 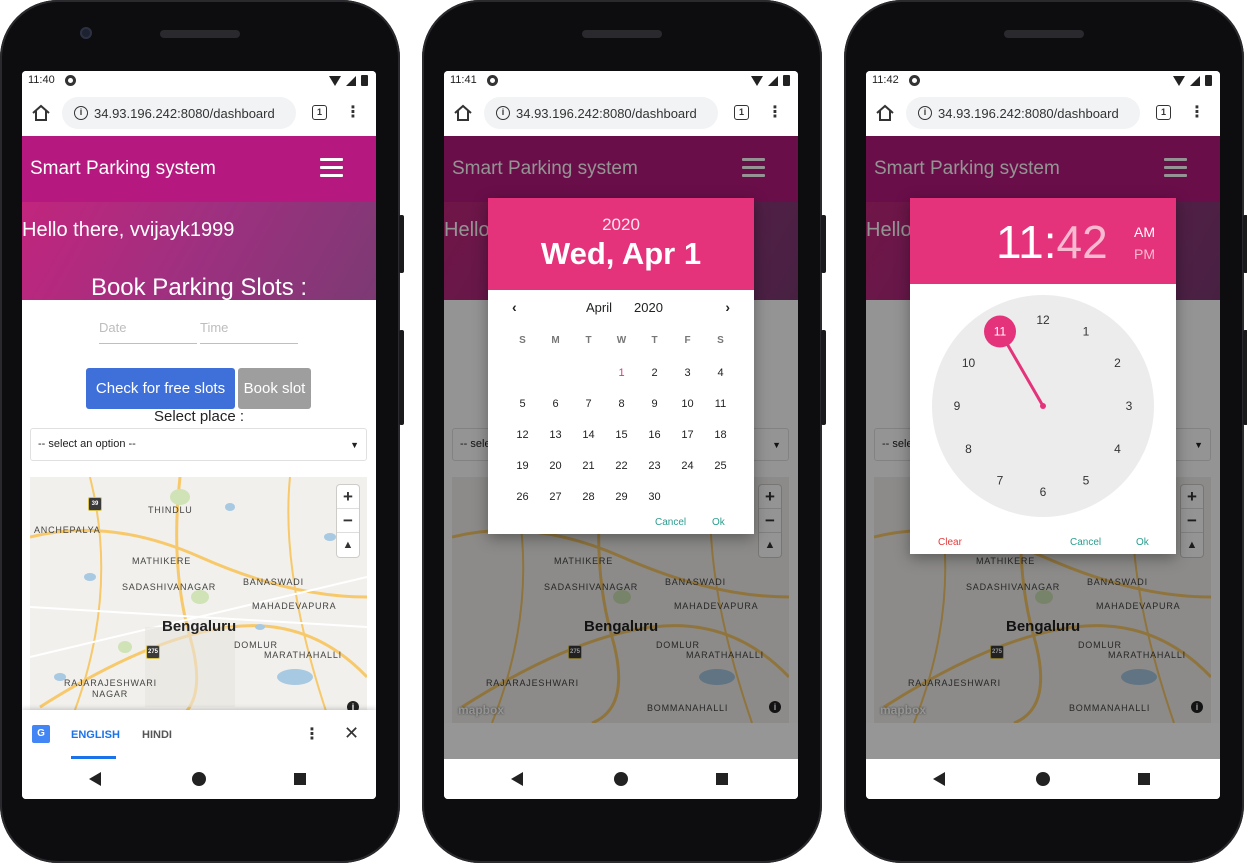 What do you see at coordinates (148, 329) in the screenshot?
I see `date-input: Date` at bounding box center [148, 329].